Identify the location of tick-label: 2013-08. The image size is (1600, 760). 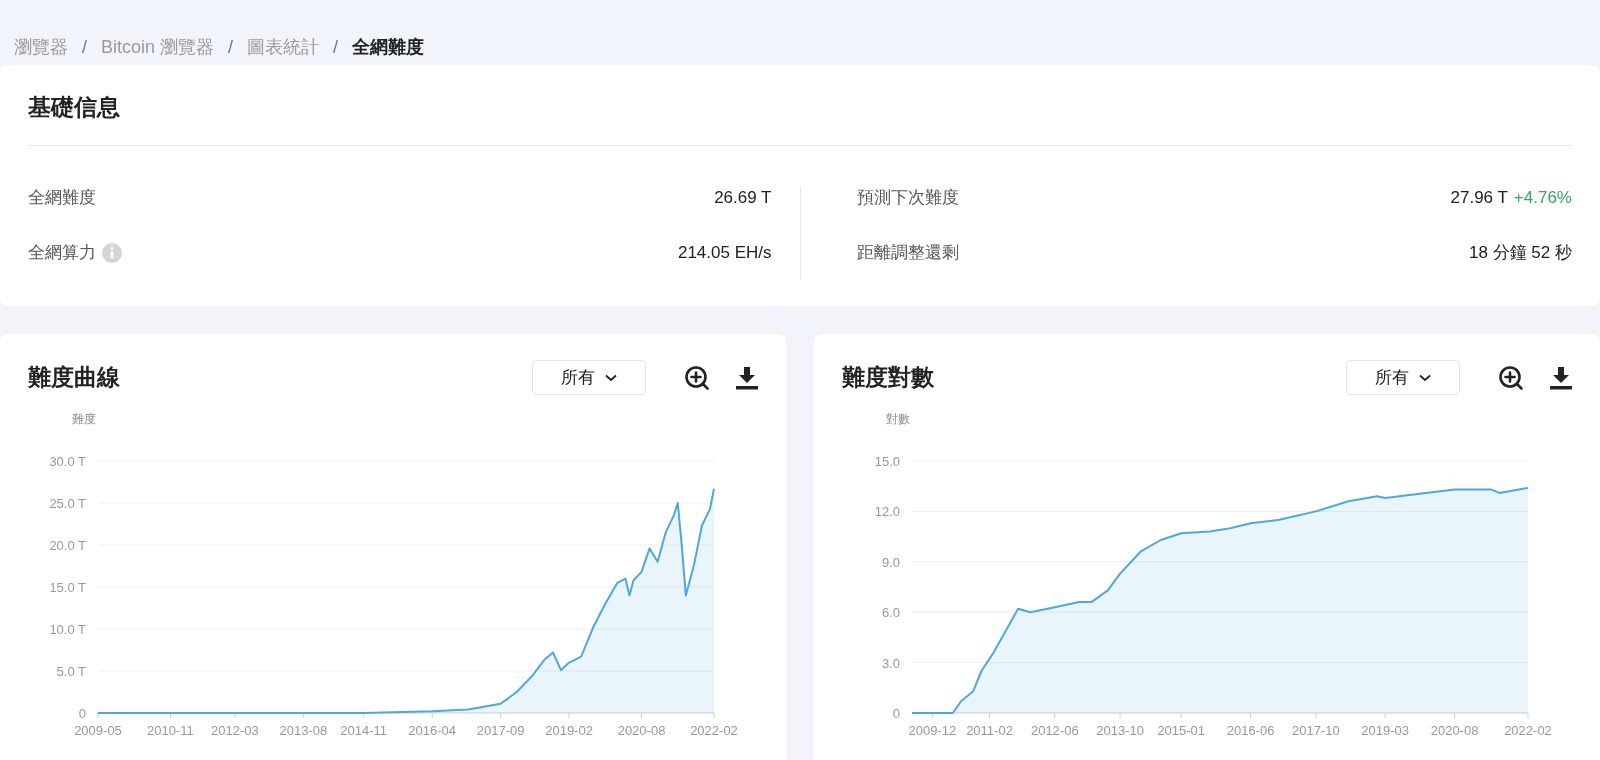
(303, 730).